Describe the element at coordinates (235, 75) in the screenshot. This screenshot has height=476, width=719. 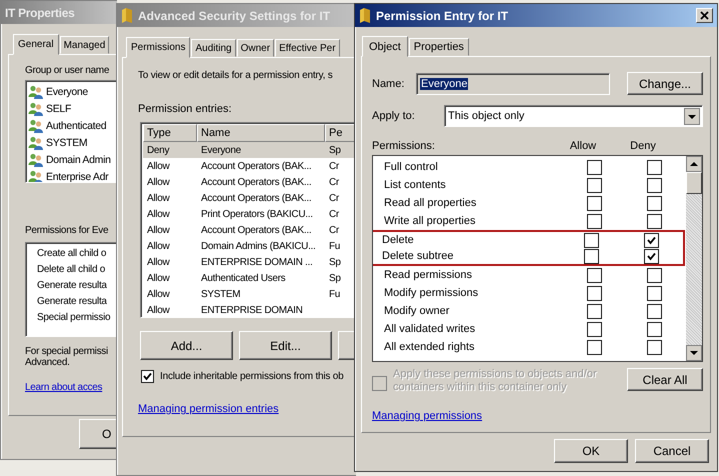
I see `intro-text: To view or edit details for a permission entry, s` at that location.